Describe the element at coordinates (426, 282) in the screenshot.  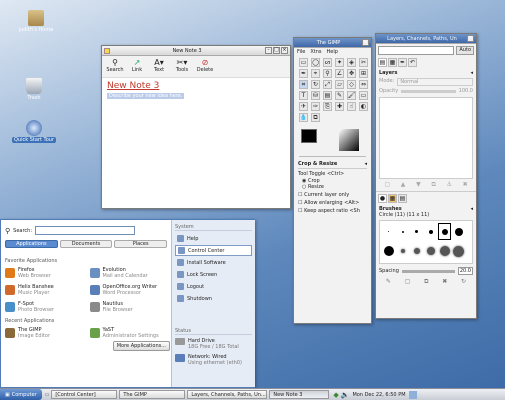
I see `duplicate-brush-icon: ⧉` at that location.